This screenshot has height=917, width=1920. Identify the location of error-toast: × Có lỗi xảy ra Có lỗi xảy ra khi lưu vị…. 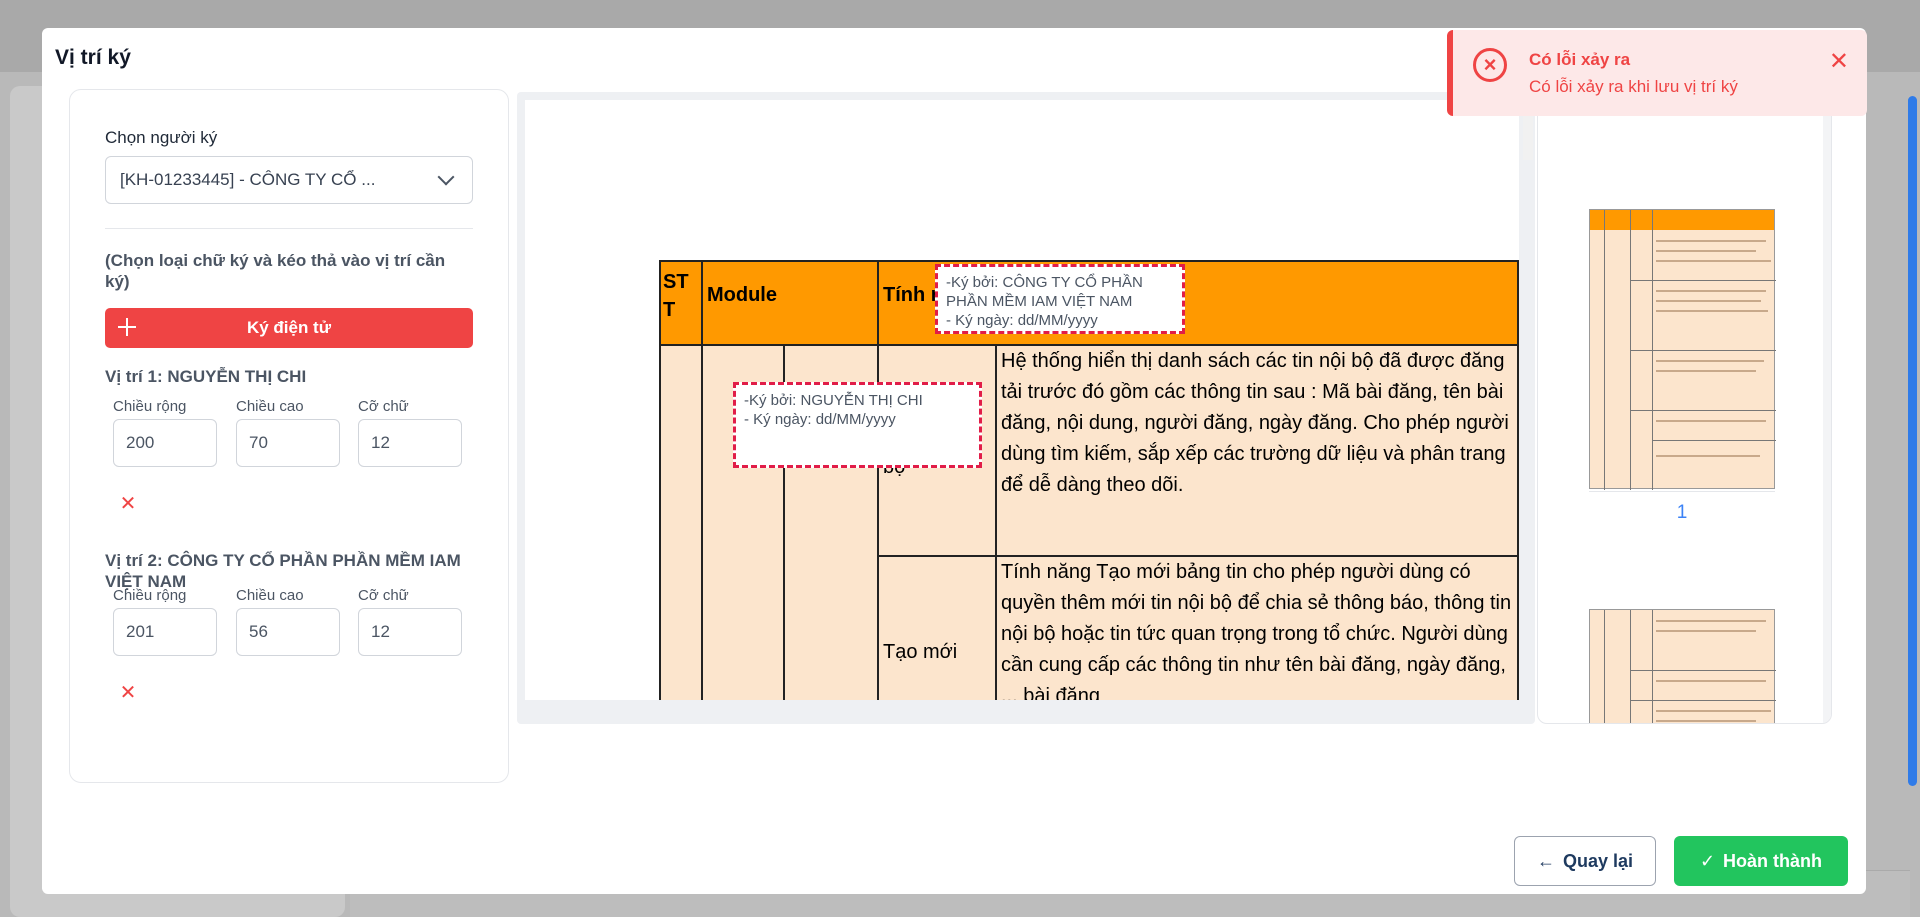
(1657, 73).